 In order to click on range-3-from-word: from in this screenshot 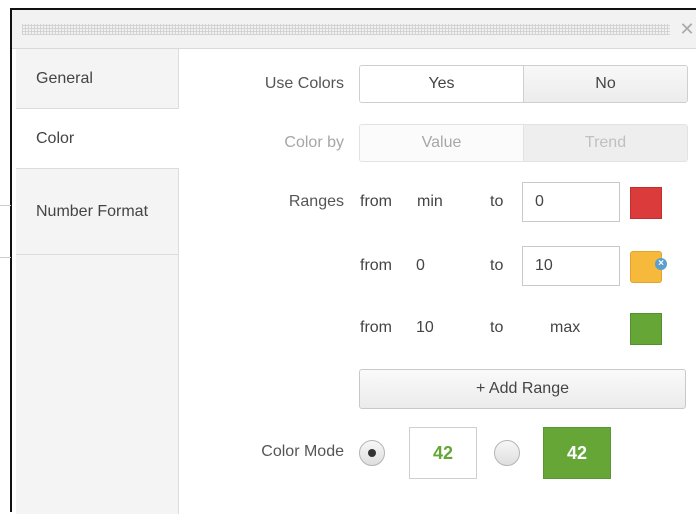, I will do `click(376, 327)`.